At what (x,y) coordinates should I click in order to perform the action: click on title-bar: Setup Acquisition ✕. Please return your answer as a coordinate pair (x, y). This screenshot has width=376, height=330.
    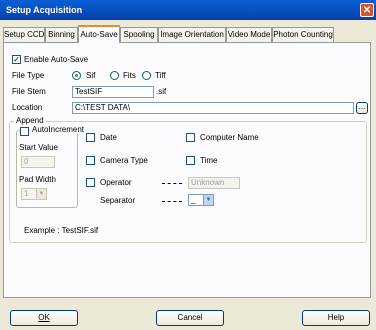
    Looking at the image, I should click on (188, 10).